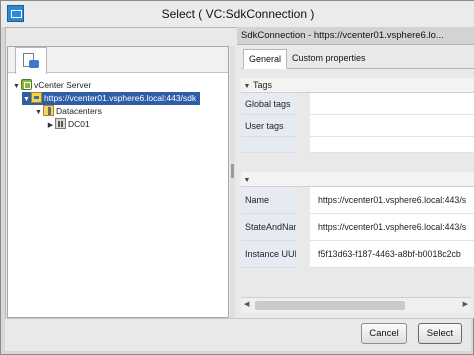  I want to click on property-label-name: Name, so click(268, 200).